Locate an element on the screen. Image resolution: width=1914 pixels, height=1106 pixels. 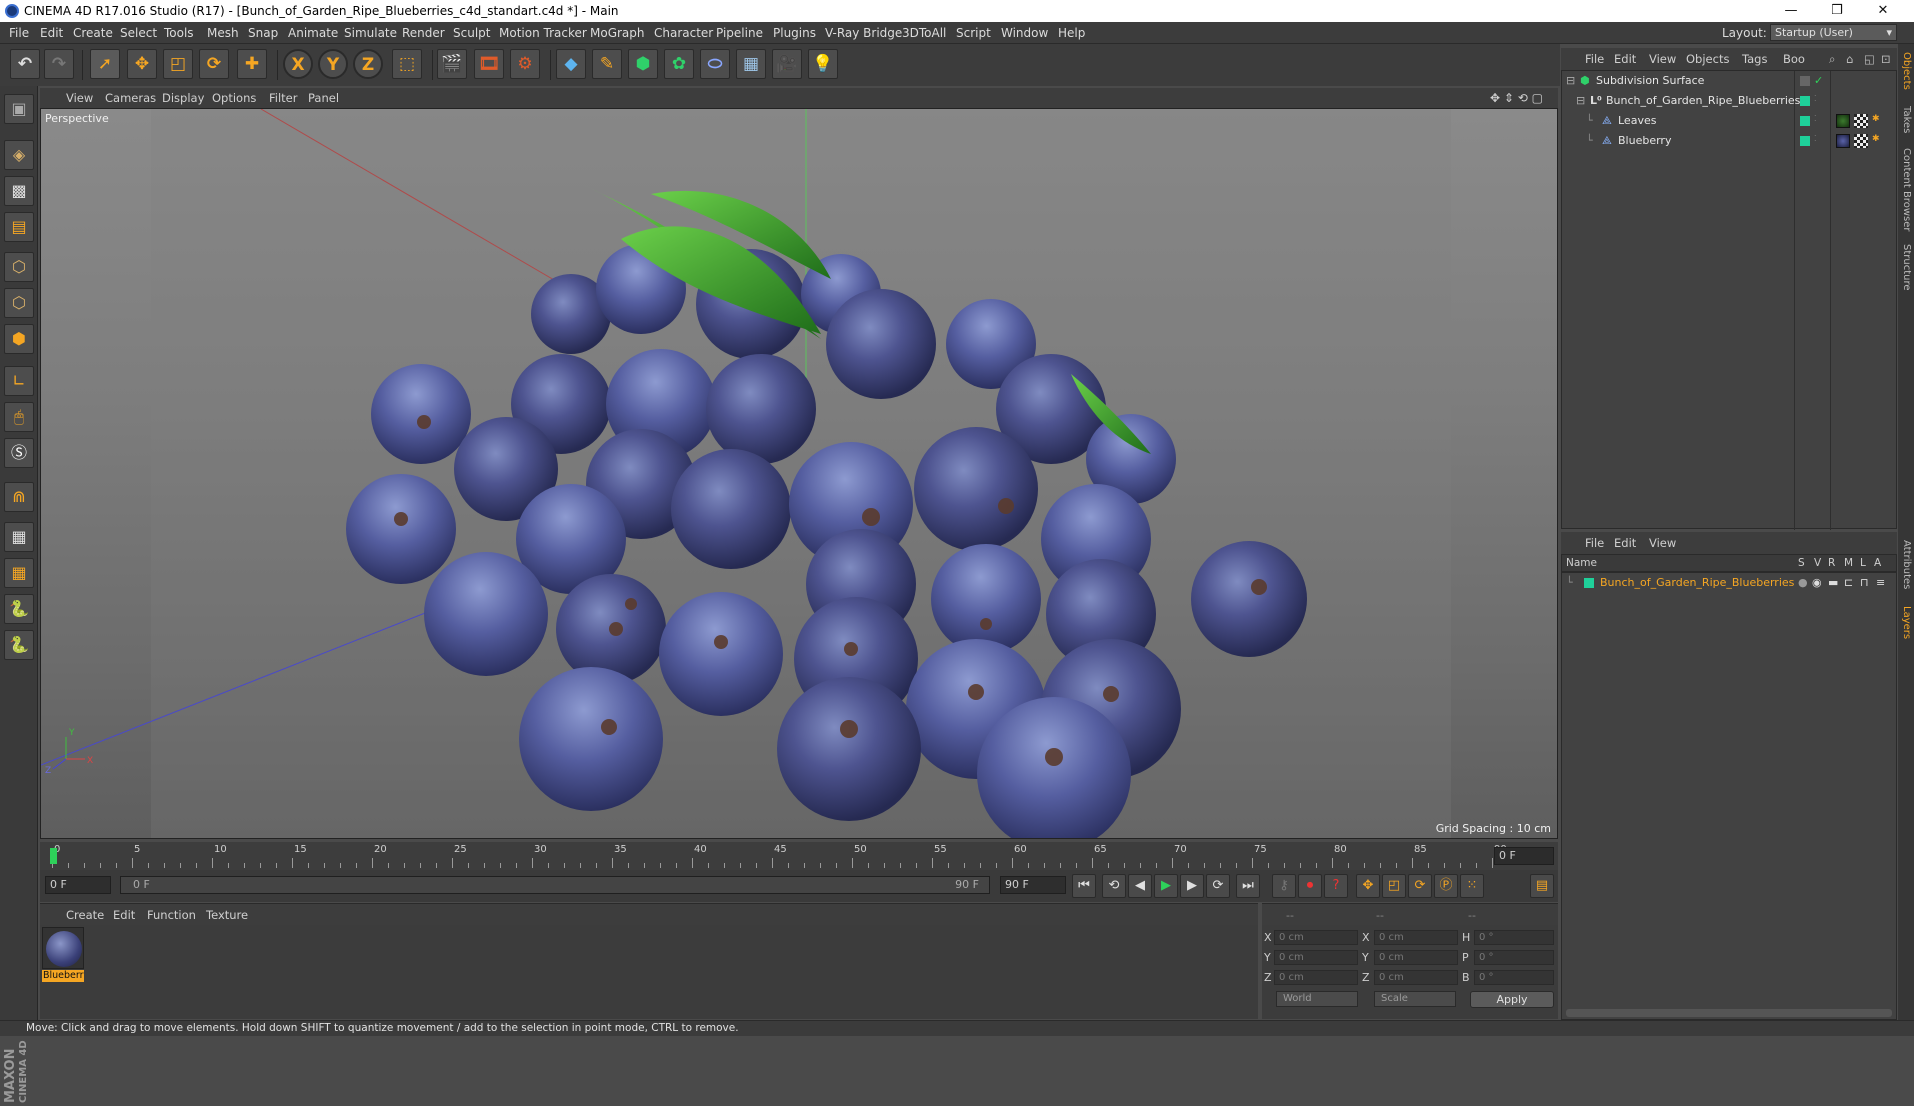
camera-button: 🎥 is located at coordinates (787, 64).